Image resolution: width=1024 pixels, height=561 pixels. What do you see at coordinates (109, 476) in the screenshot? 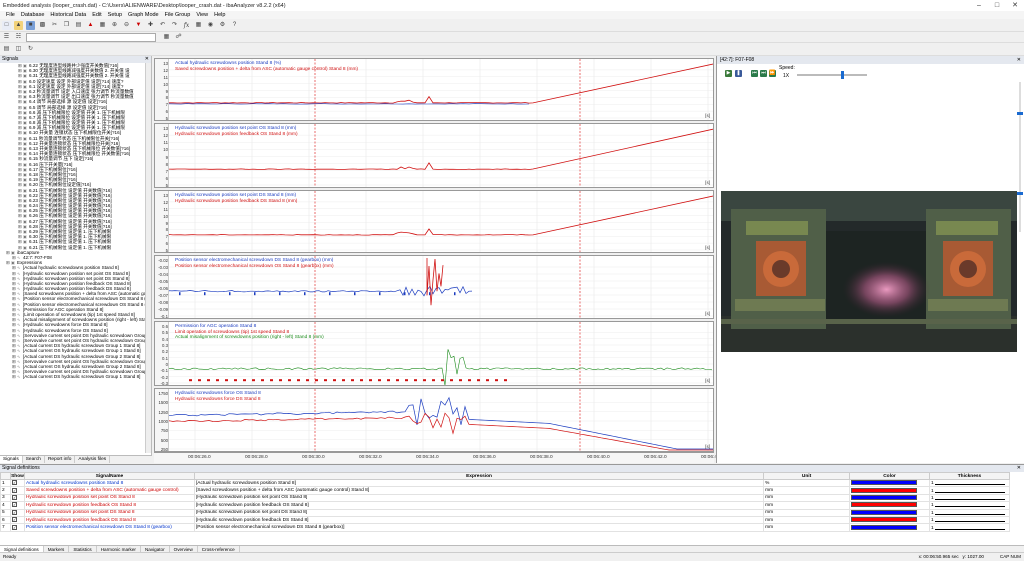
I see `signal-name-column-header: SignalName` at bounding box center [109, 476].